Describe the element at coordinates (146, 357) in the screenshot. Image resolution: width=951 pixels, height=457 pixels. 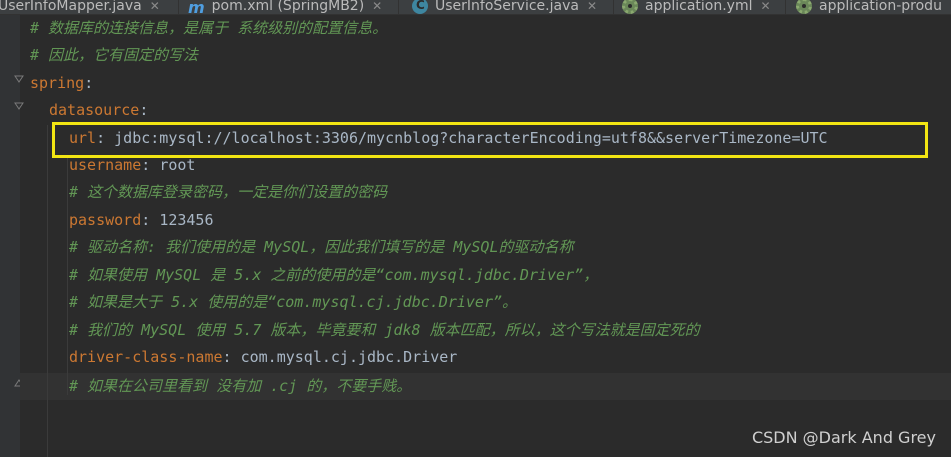
I see `yaml-key: driver-class-name` at that location.